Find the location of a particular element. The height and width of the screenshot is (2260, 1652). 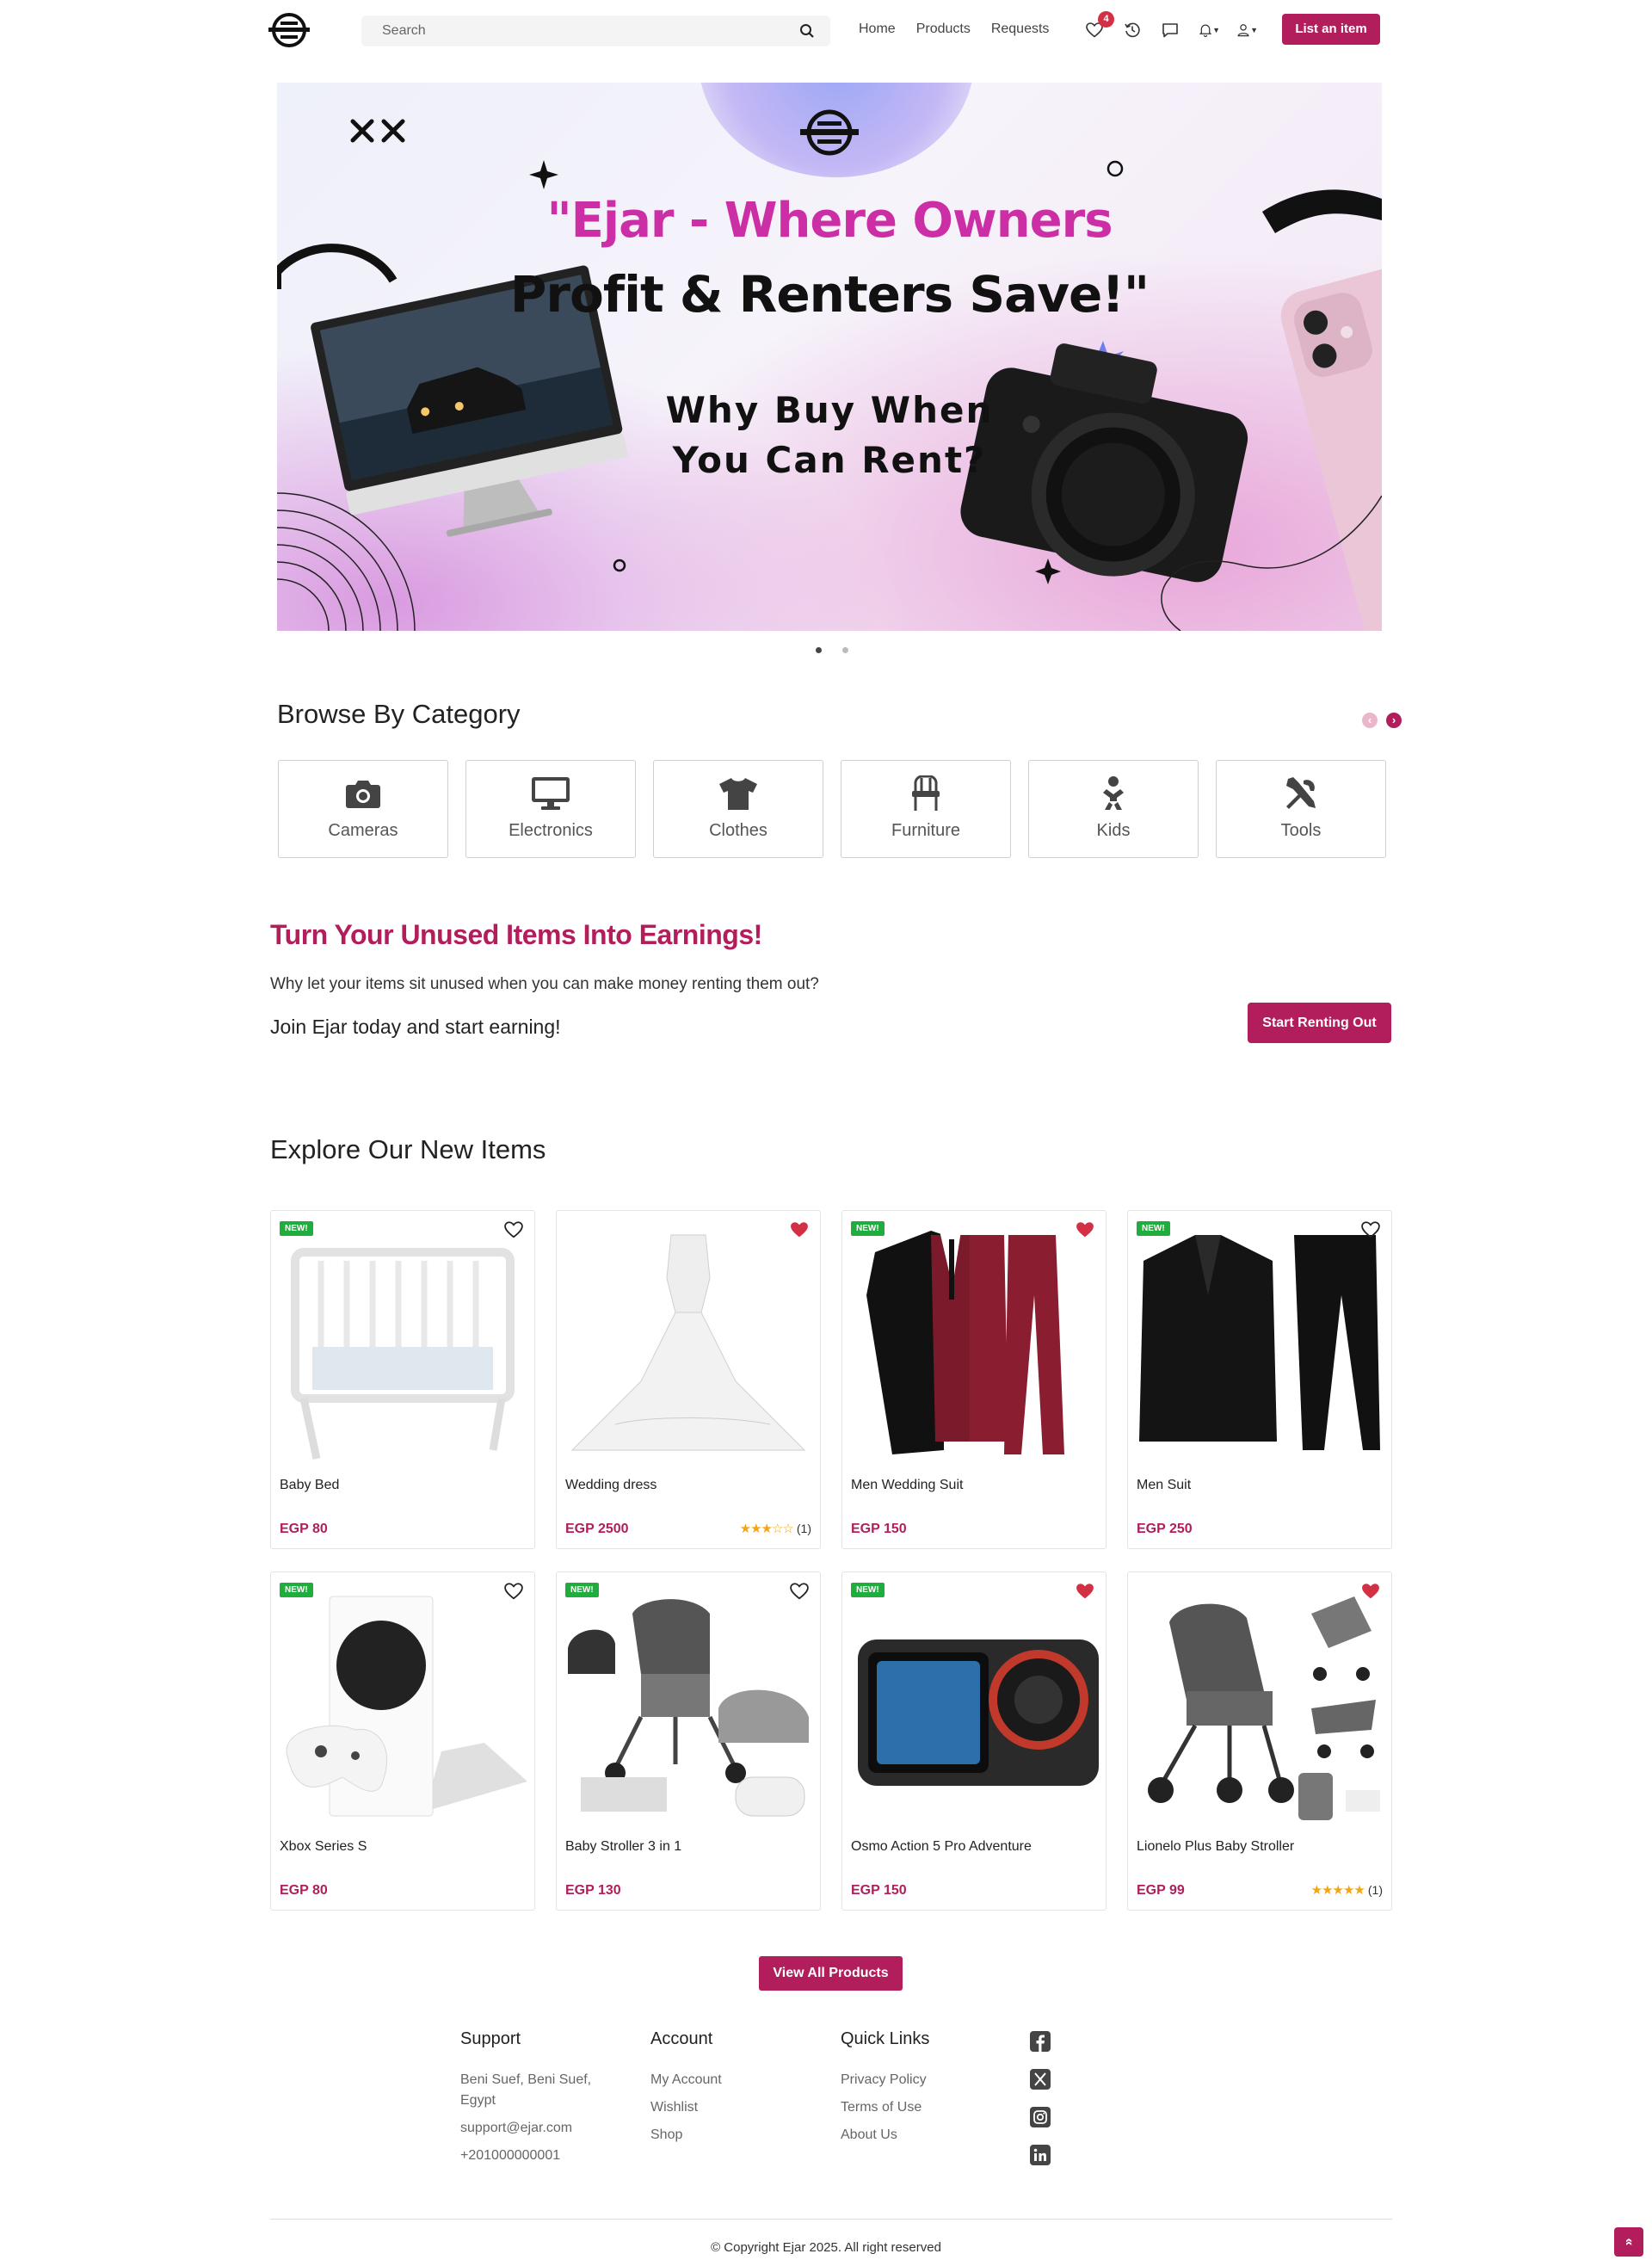

facebook-icon is located at coordinates (1040, 2042).